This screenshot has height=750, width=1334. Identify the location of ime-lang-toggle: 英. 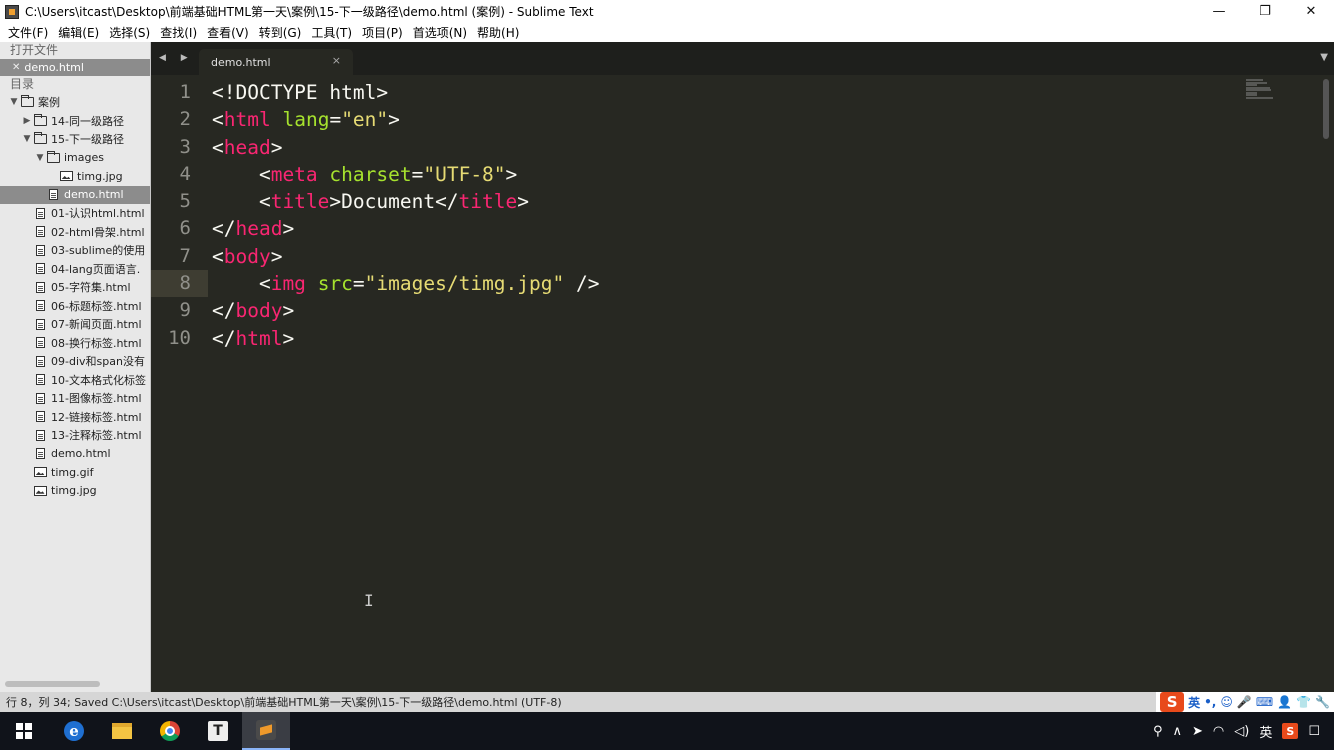
(1194, 702).